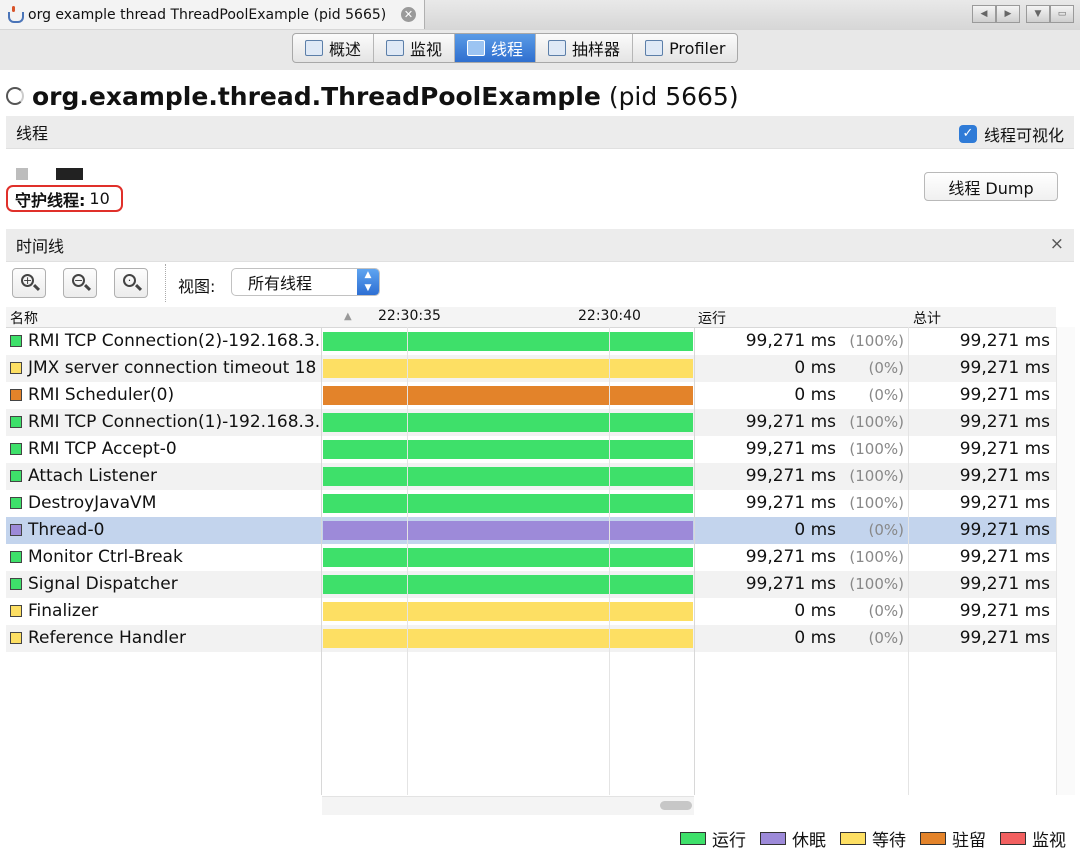 This screenshot has width=1080, height=857. Describe the element at coordinates (40, 246) in the screenshot. I see `timeline-section-label: 时间线` at that location.